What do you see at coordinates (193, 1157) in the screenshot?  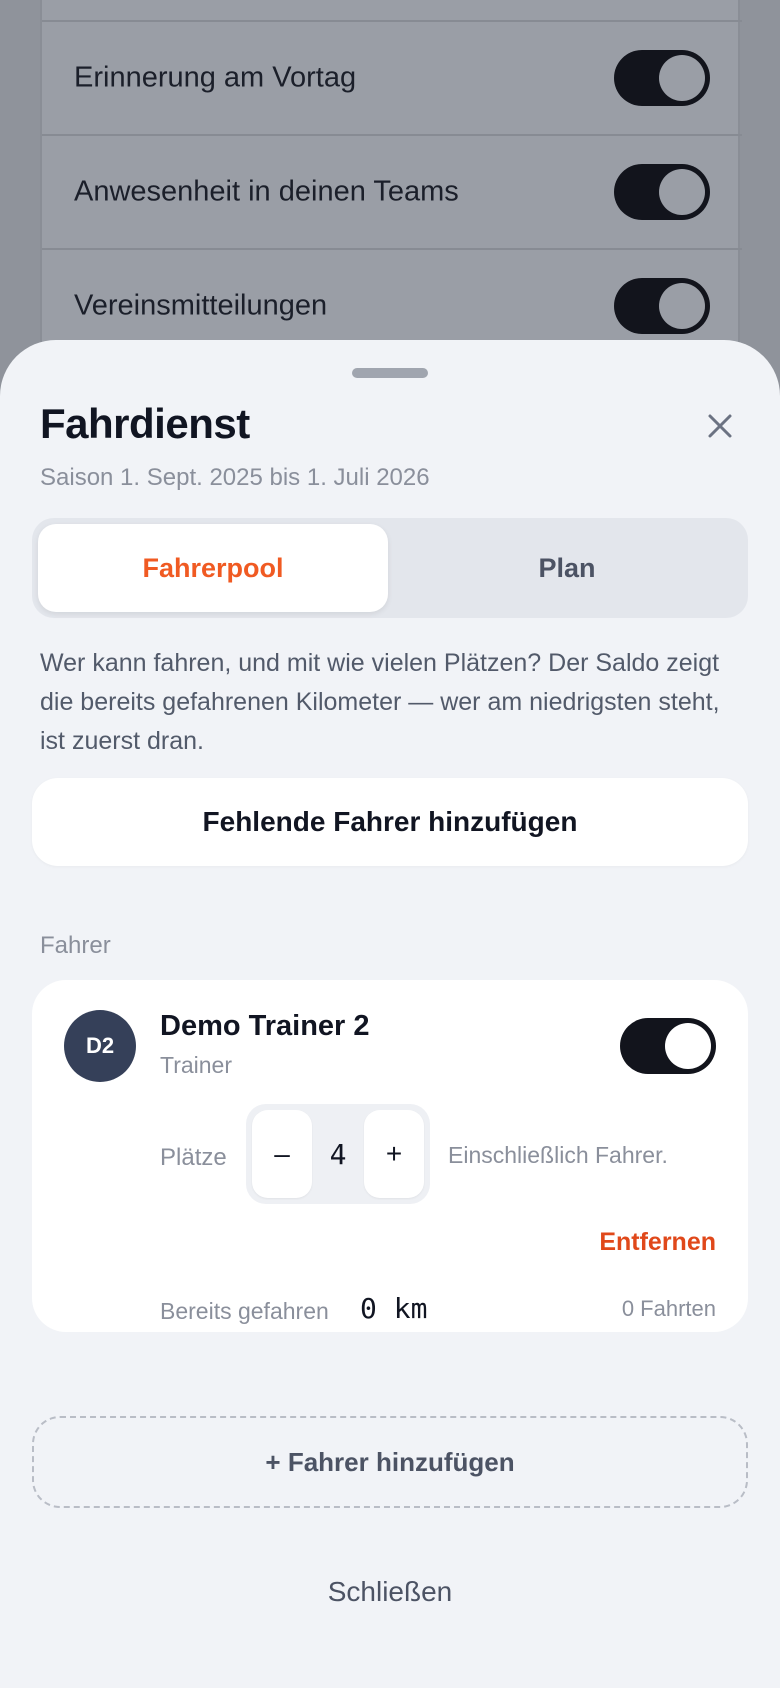 I see `seats-label: Plätze` at bounding box center [193, 1157].